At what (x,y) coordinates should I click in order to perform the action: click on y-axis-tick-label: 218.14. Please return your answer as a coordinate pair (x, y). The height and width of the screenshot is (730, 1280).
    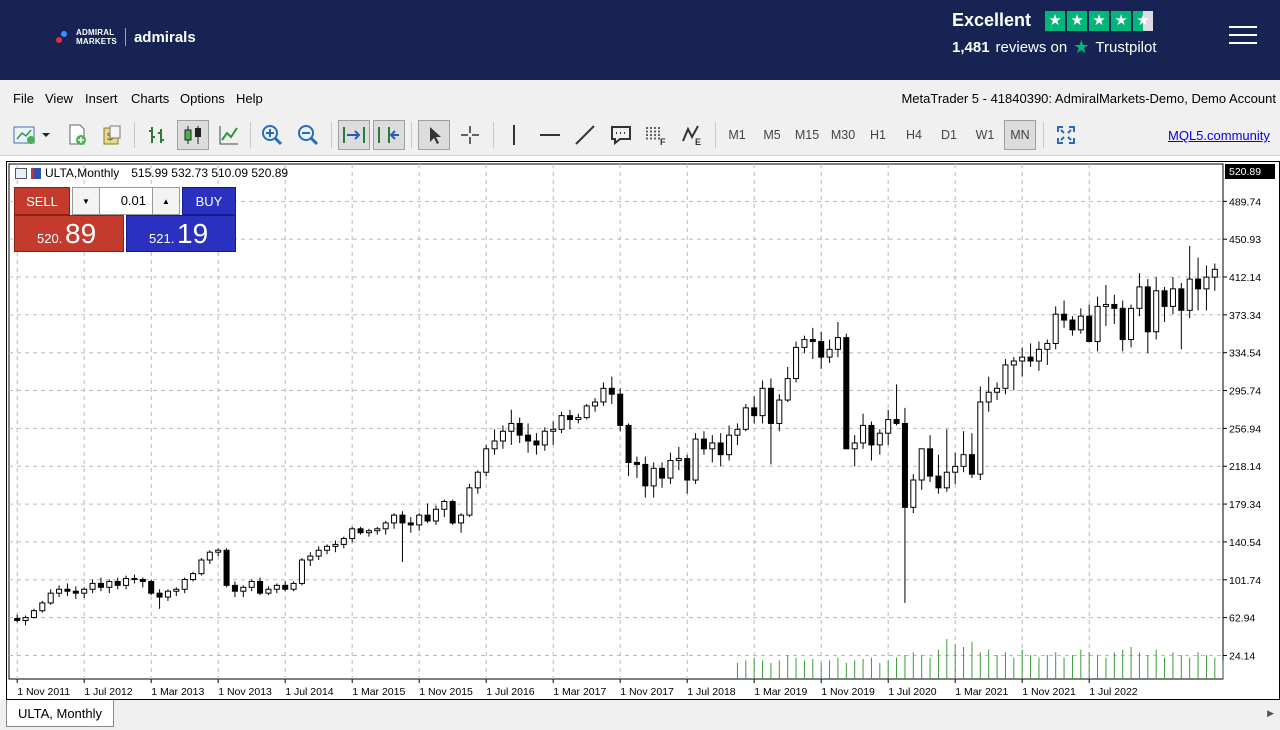
    Looking at the image, I should click on (1245, 467).